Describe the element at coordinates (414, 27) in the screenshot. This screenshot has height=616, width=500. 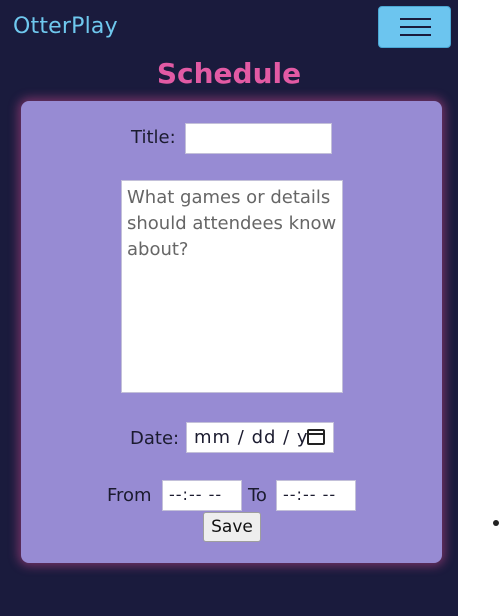
I see `menu-button` at that location.